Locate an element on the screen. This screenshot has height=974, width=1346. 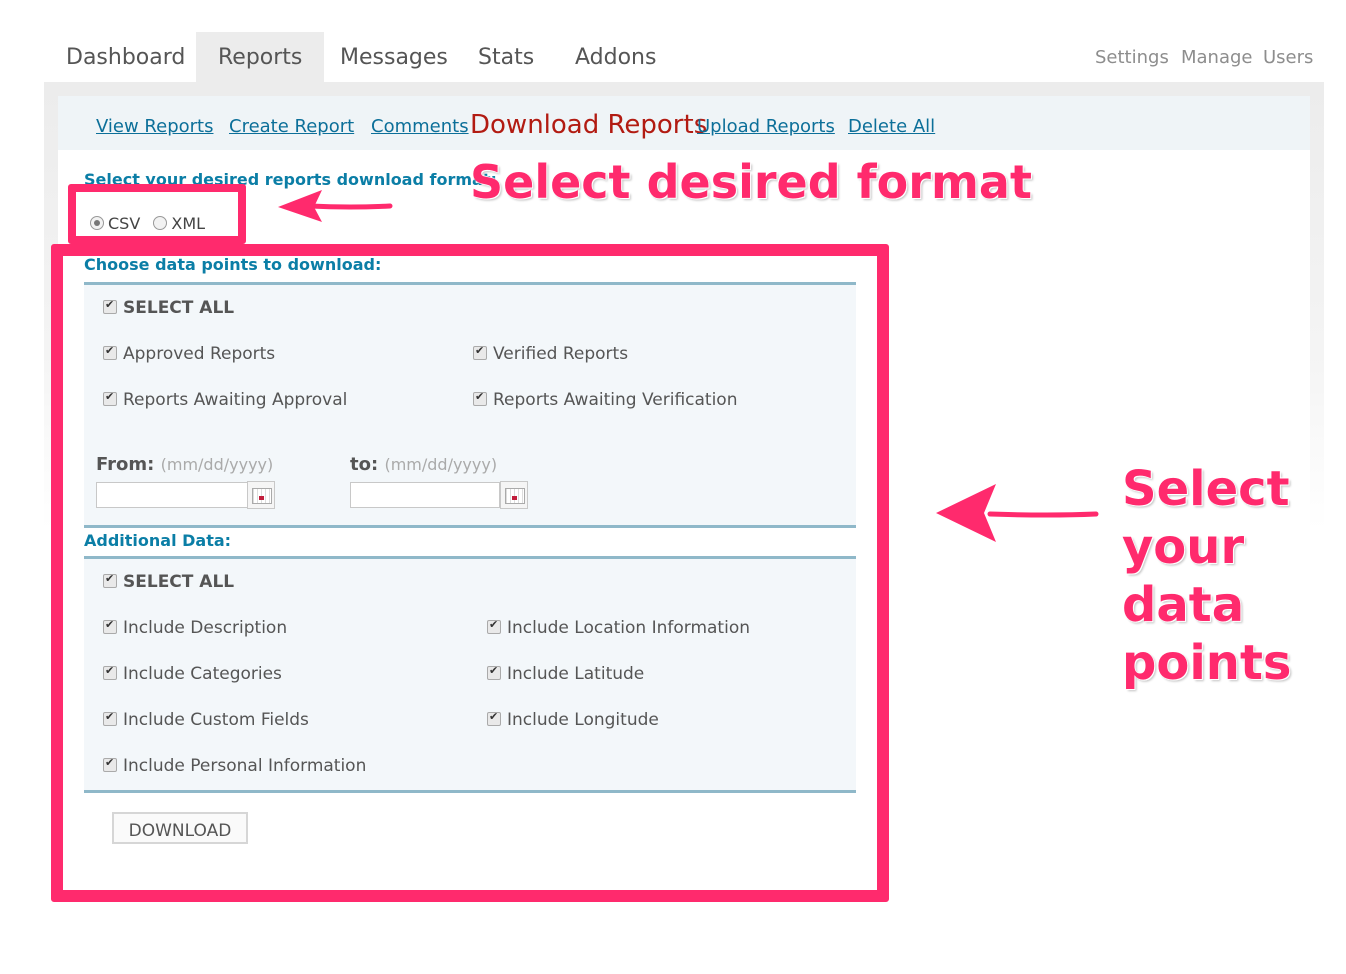
tab-addons: Addons is located at coordinates (615, 57).